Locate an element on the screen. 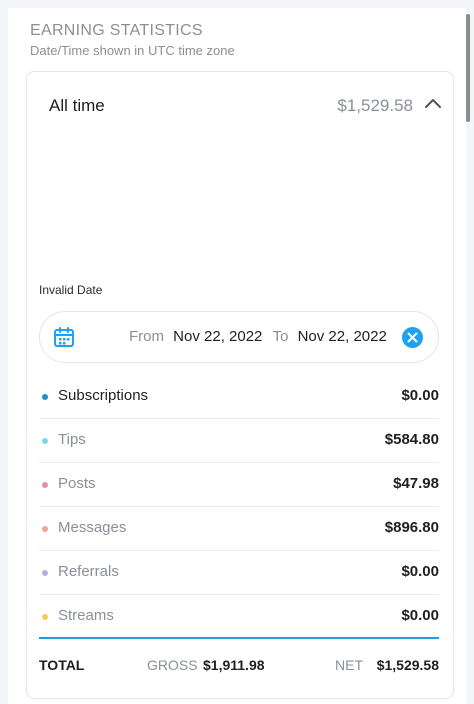 The image size is (474, 704). clear-date-button is located at coordinates (412, 337).